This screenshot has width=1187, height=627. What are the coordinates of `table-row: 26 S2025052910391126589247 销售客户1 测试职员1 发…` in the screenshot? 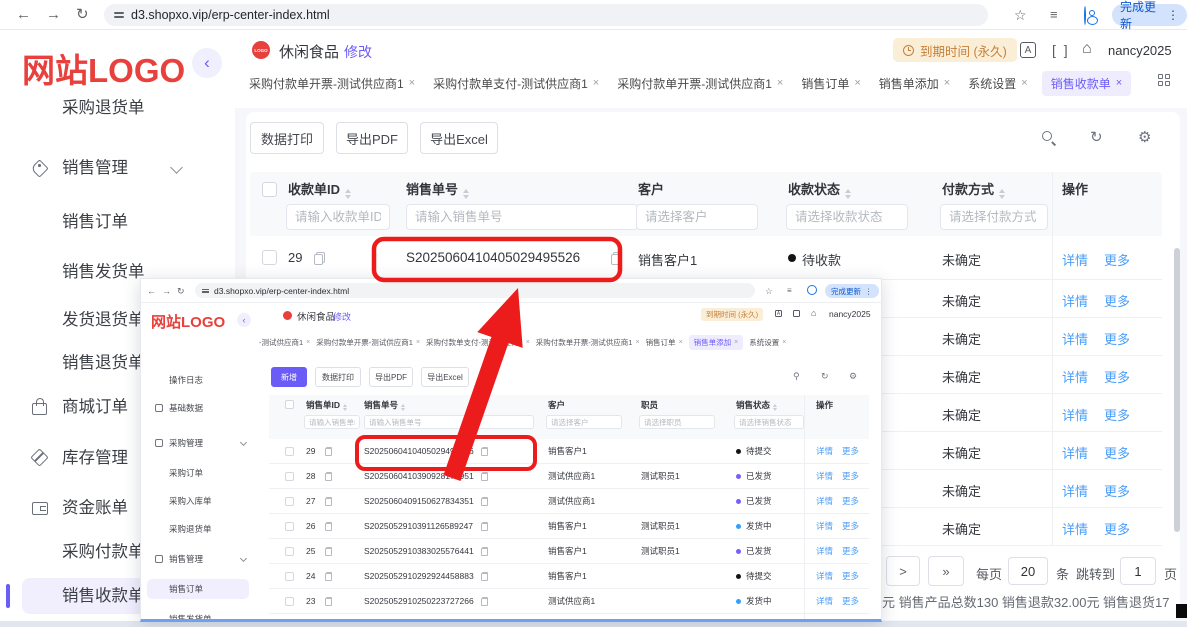 It's located at (569, 526).